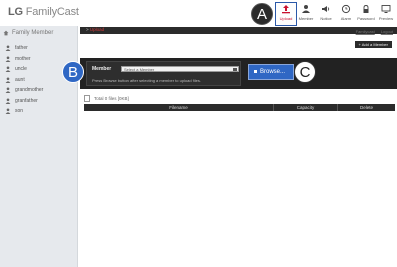  I want to click on sidebar-item-label: mother, so click(23, 58).